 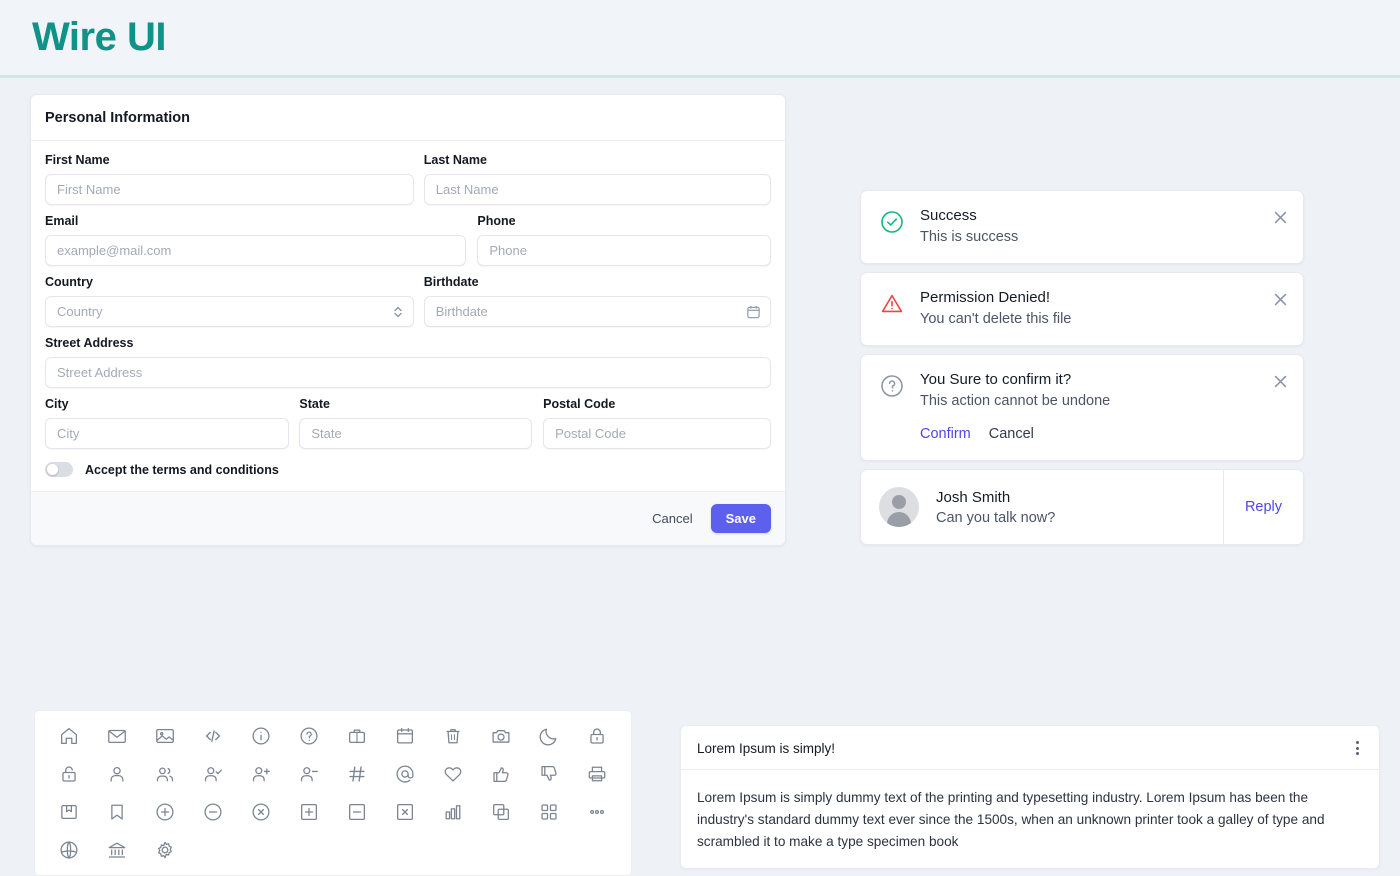 What do you see at coordinates (213, 774) in the screenshot?
I see `user-check-icon` at bounding box center [213, 774].